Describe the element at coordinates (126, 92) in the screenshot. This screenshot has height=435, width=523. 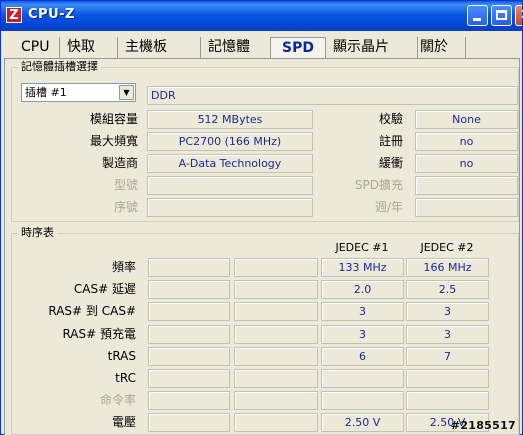
I see `chevron-down-icon: ▼` at that location.